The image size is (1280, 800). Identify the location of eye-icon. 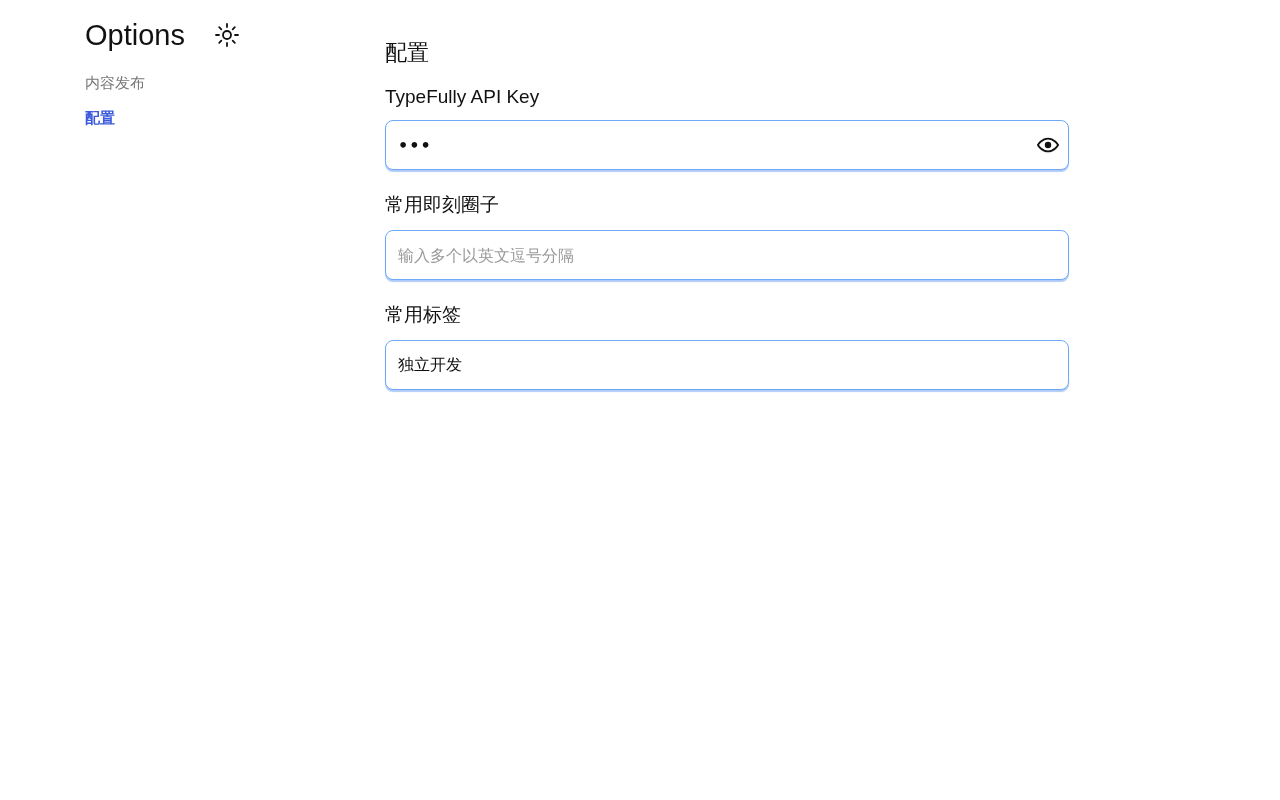
(1048, 145).